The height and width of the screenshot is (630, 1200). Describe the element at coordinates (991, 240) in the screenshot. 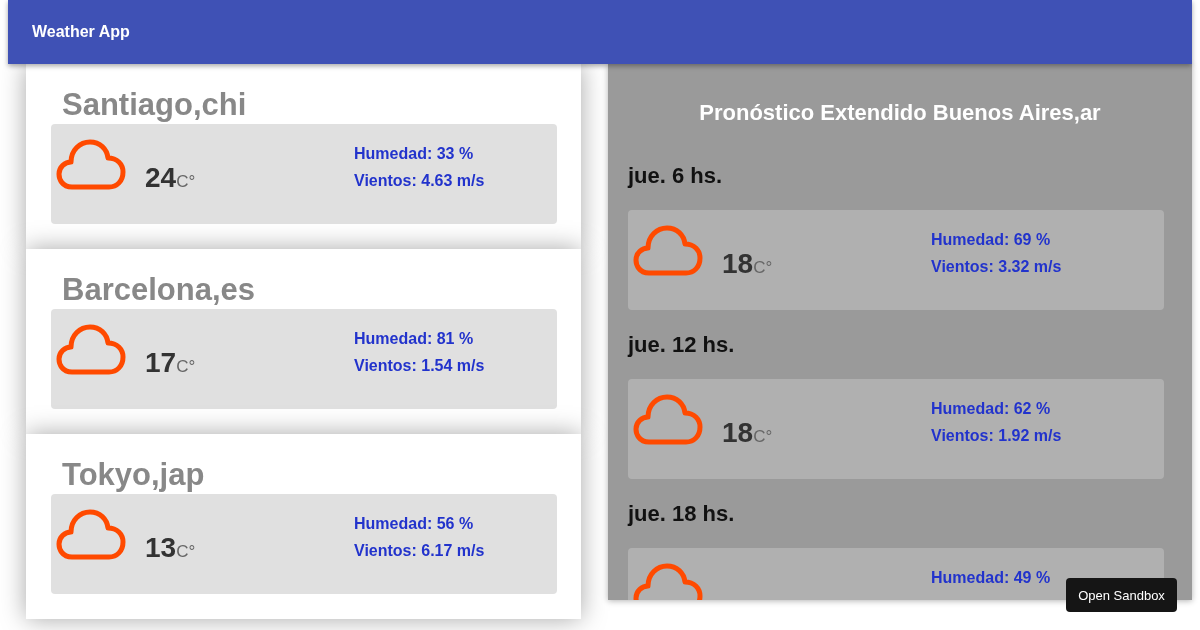

I see `humidity-text: Humedad: 69 %` at that location.